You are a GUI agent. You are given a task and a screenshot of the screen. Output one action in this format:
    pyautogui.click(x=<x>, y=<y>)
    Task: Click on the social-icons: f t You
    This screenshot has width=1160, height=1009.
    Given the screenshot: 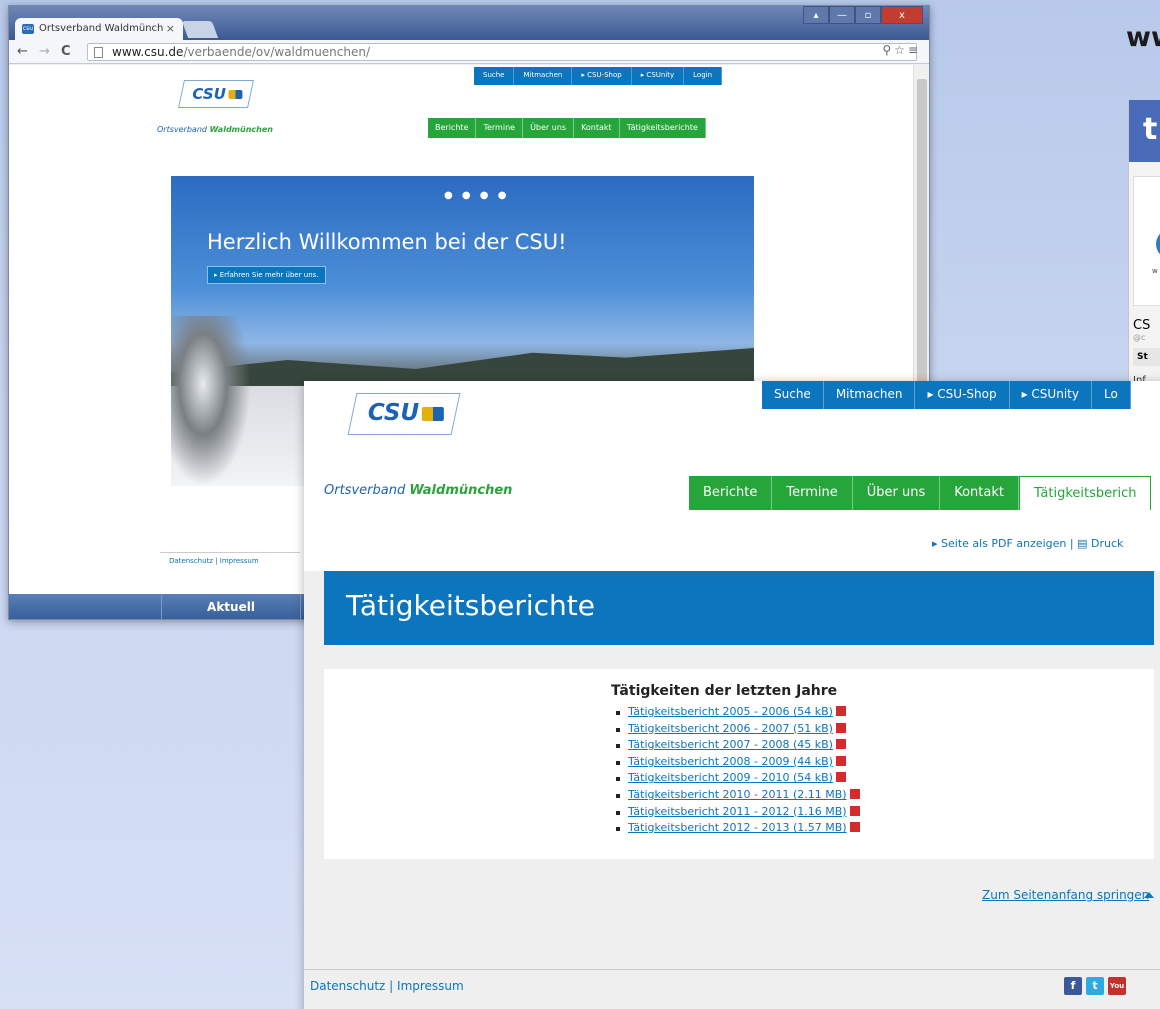 What is the action you would take?
    pyautogui.click(x=1095, y=986)
    